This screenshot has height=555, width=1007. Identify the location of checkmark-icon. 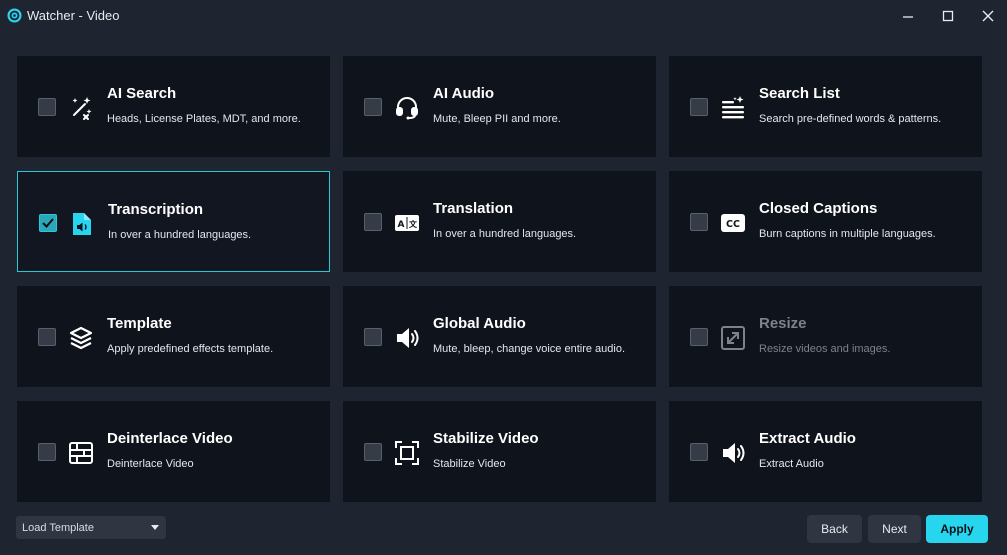
(48, 223).